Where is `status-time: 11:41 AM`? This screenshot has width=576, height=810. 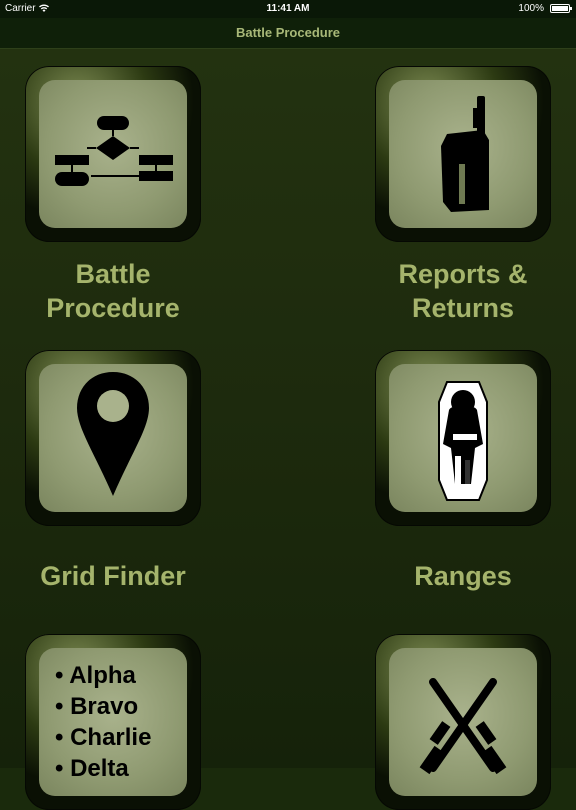 status-time: 11:41 AM is located at coordinates (288, 8).